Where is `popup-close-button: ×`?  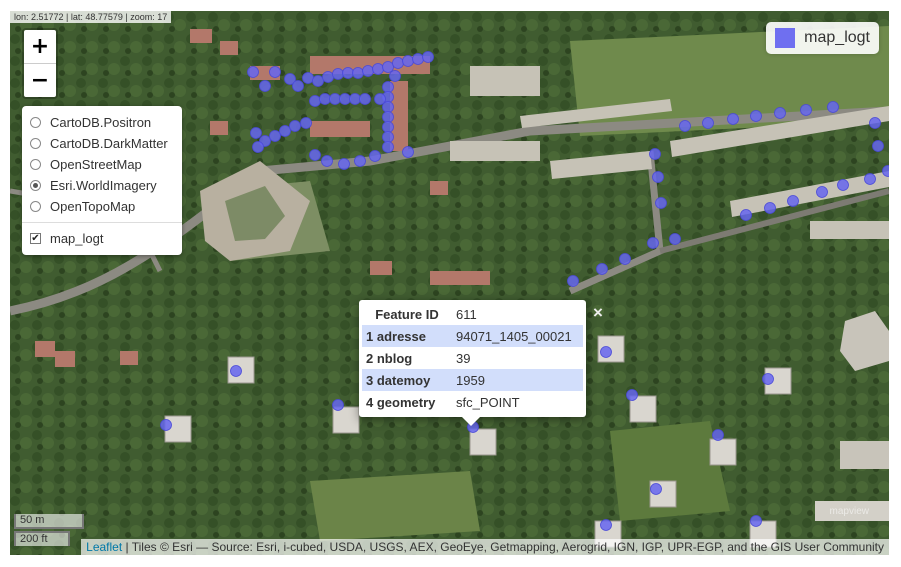 popup-close-button: × is located at coordinates (598, 313).